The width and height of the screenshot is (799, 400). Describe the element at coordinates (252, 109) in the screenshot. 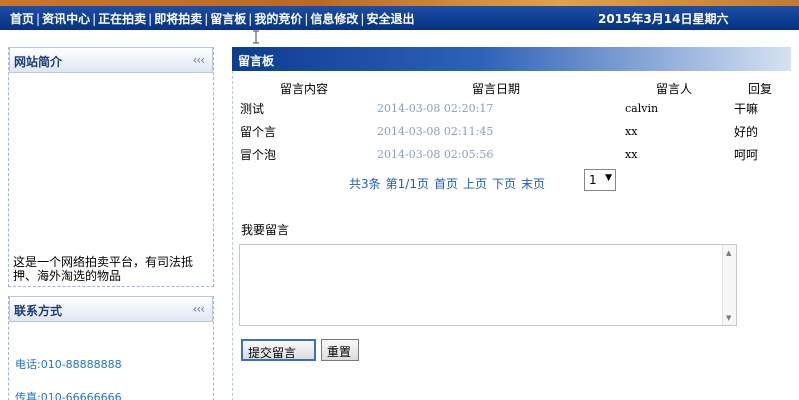

I see `message-content: 测试` at that location.